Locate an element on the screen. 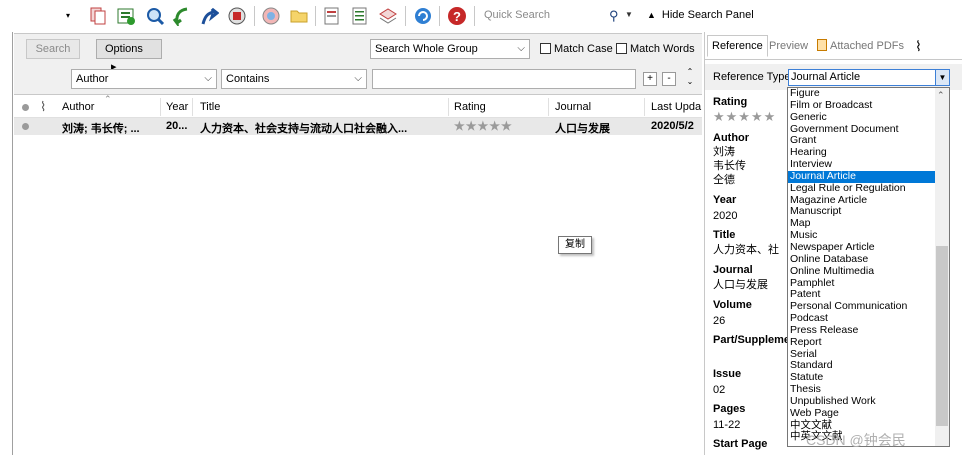 The width and height of the screenshot is (962, 455). column-header-title: Title is located at coordinates (210, 107).